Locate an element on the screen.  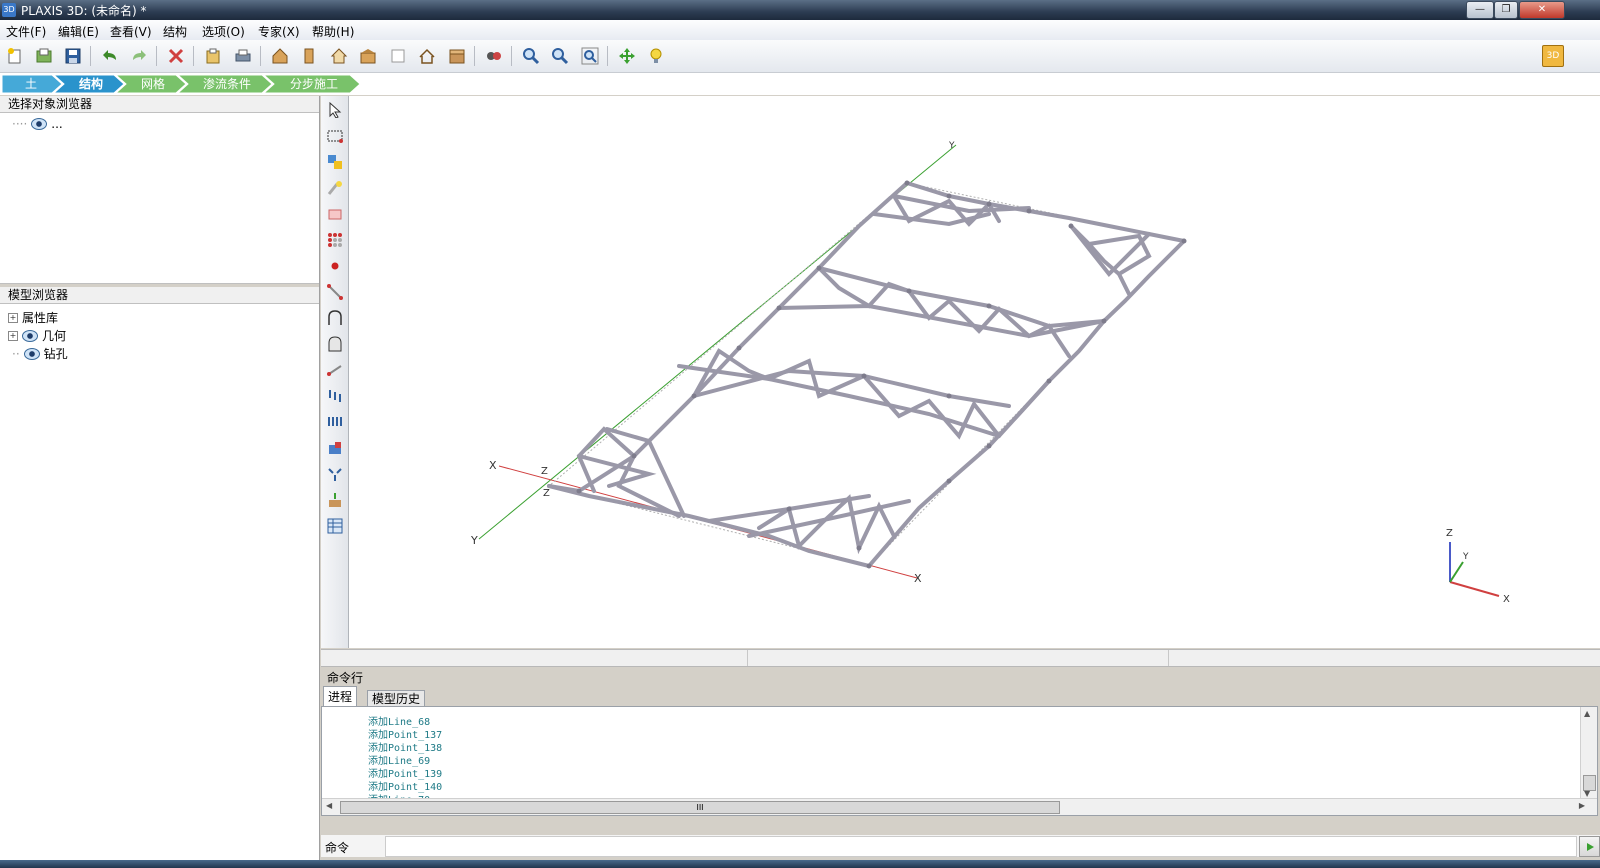
mode-tabs: 土 结构 网格 渗流条件 分步施工 is located at coordinates (800, 84).